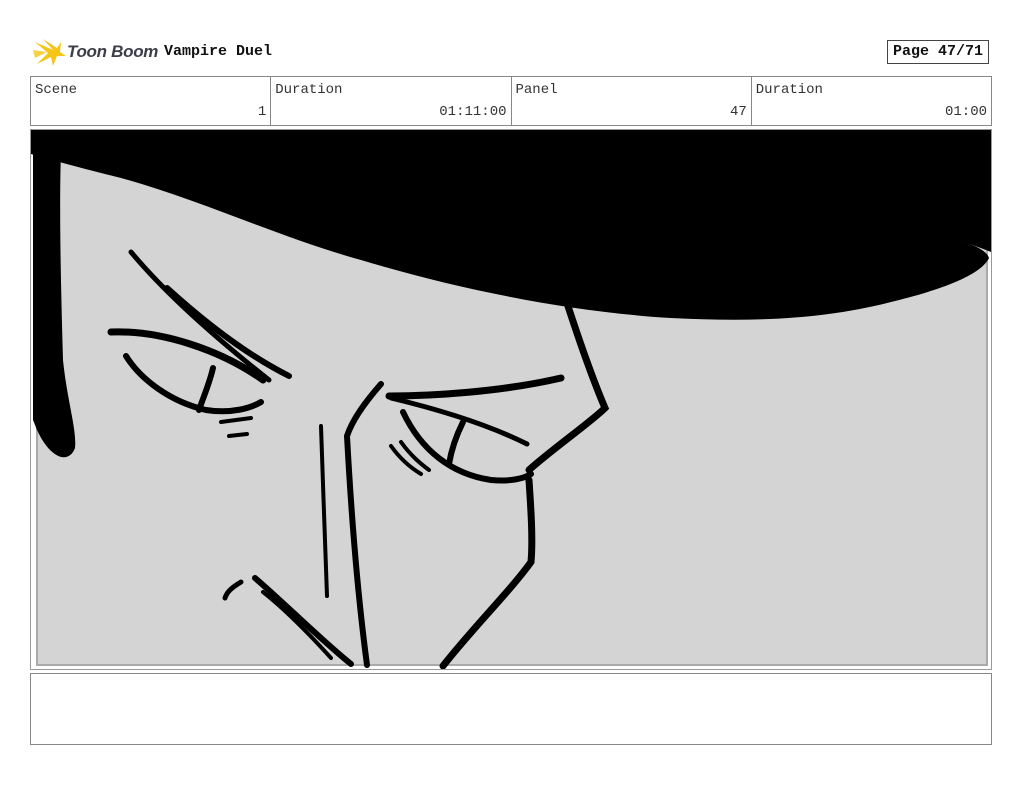  Describe the element at coordinates (789, 90) in the screenshot. I see `panel-duration-label: Duration` at that location.